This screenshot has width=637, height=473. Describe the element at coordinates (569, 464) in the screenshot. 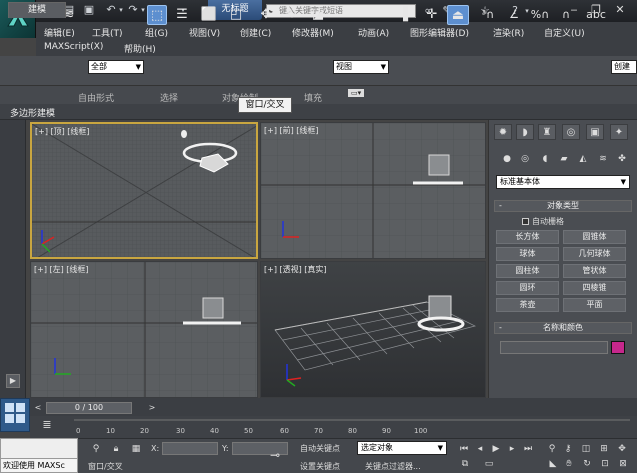

I see `hand-pan-icon: ✋︎` at that location.